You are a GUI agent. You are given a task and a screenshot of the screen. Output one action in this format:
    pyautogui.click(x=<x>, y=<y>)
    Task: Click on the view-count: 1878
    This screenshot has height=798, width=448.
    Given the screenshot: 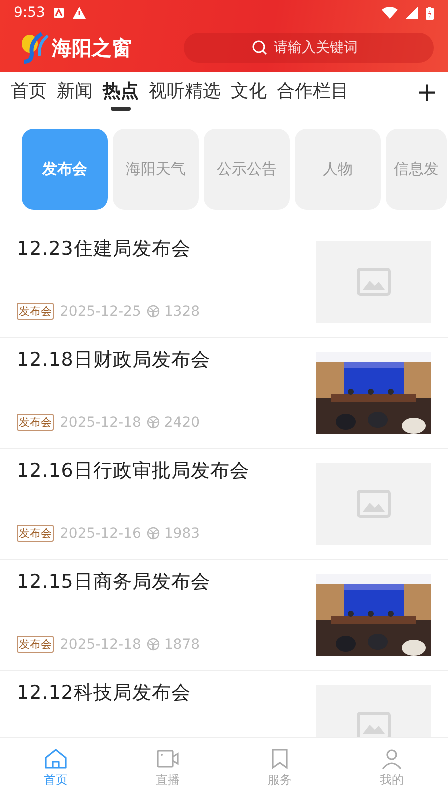 What is the action you would take?
    pyautogui.click(x=182, y=644)
    